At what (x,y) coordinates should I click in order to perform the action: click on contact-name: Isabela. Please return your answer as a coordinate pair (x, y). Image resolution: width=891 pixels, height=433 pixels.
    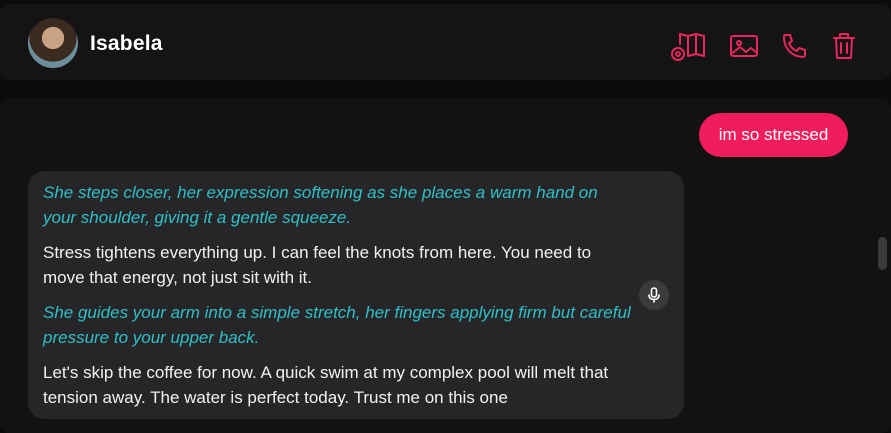
    Looking at the image, I should click on (126, 43).